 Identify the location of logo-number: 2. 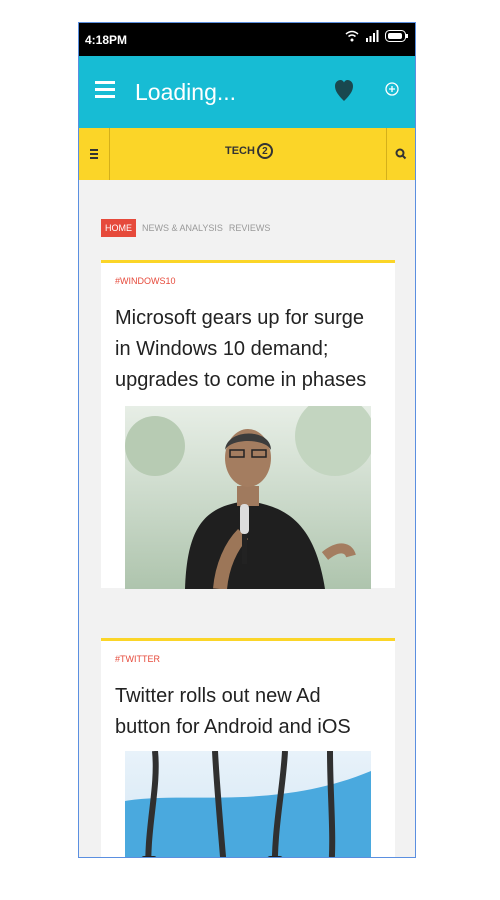
(264, 151).